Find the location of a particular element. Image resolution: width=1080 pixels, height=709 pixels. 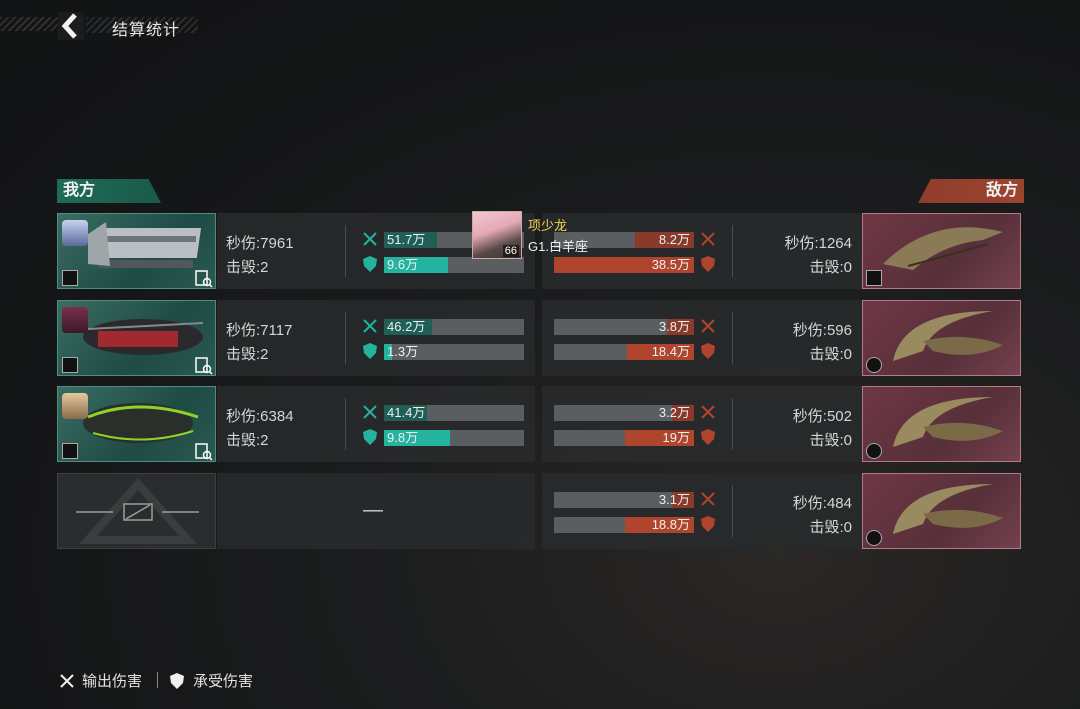

taken-value: 18.8万 is located at coordinates (670, 524).